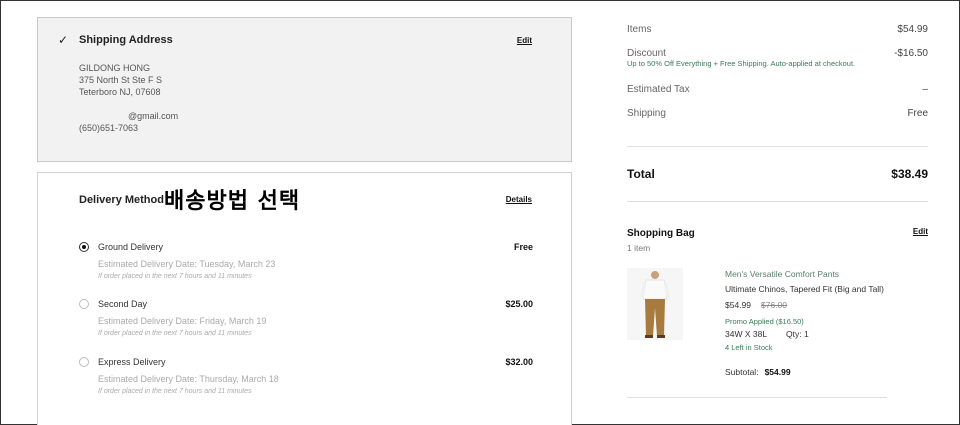 Image resolution: width=960 pixels, height=425 pixels. Describe the element at coordinates (777, 53) in the screenshot. I see `summary-discount-row: Discount -$16.50` at that location.